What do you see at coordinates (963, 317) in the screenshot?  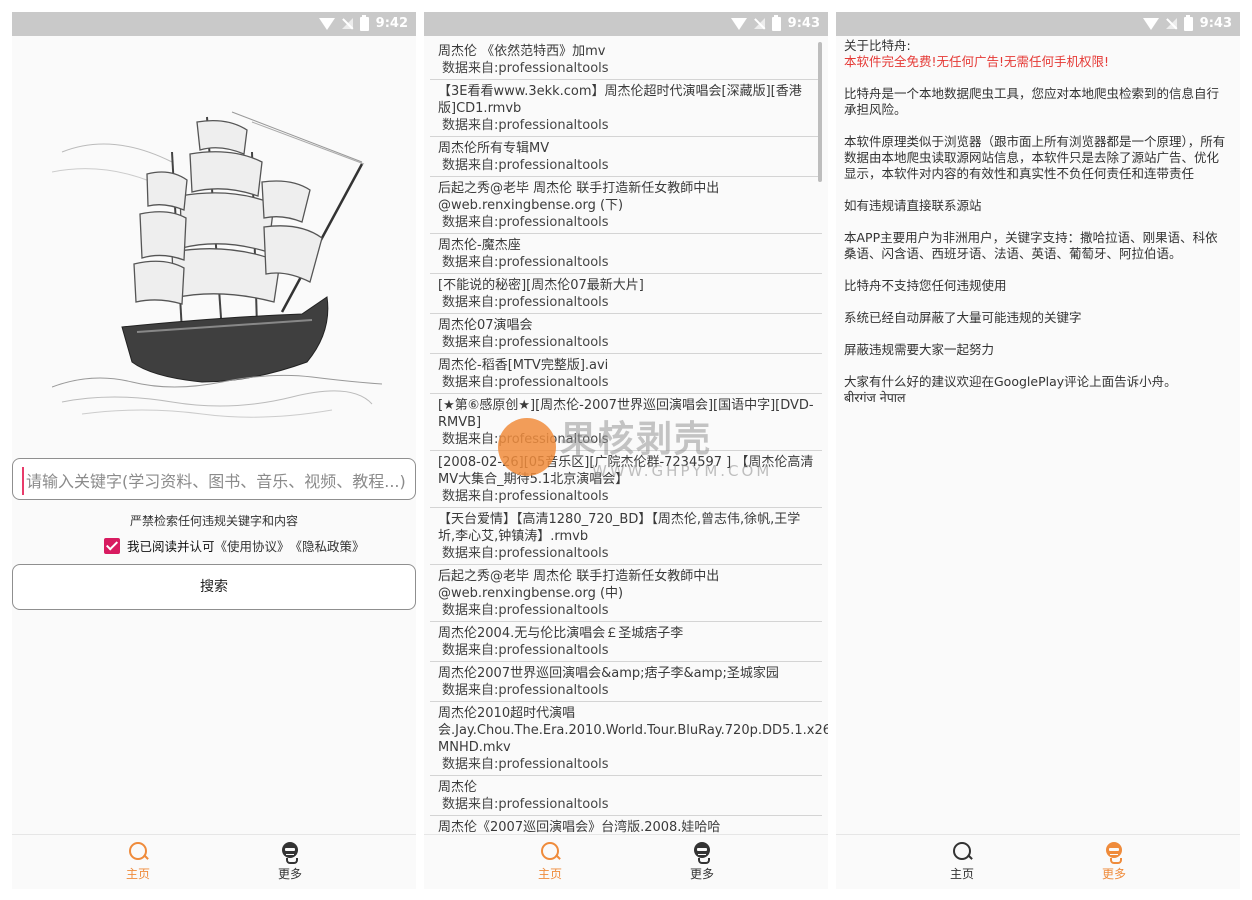 I see `about-paragraph: 系统已经自动屏蔽了大量可能违规的关键字` at bounding box center [963, 317].